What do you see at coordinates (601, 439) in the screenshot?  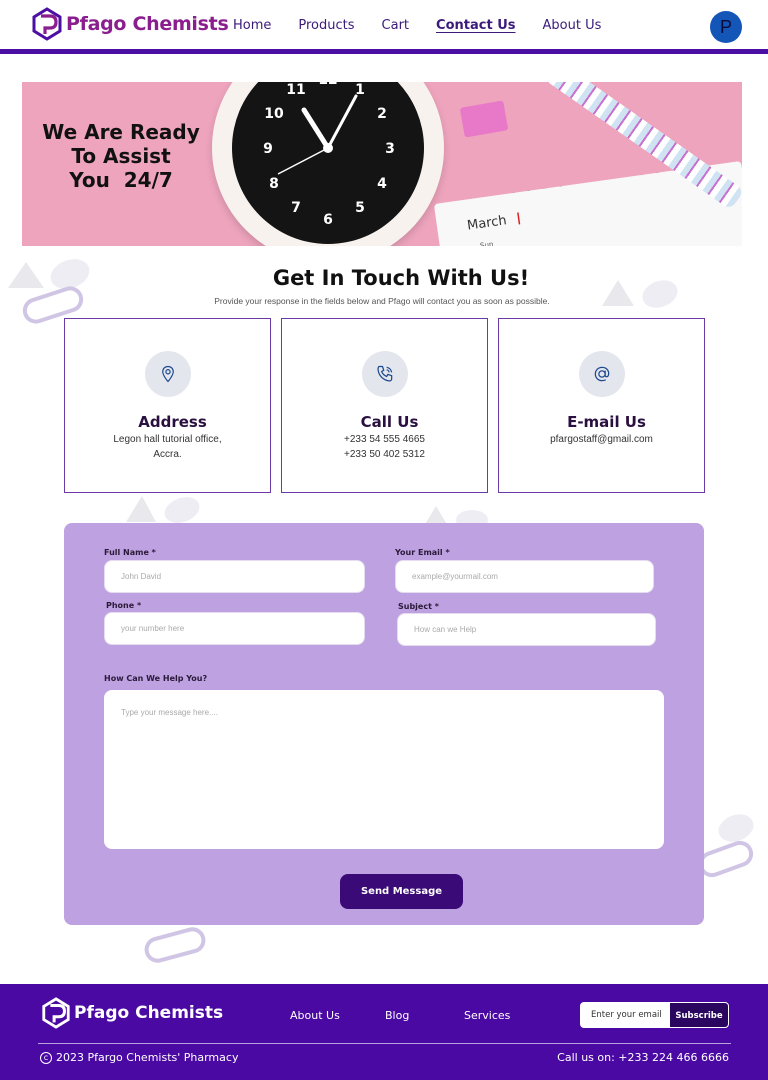 I see `card-line: pfargostaff@gmail.com` at bounding box center [601, 439].